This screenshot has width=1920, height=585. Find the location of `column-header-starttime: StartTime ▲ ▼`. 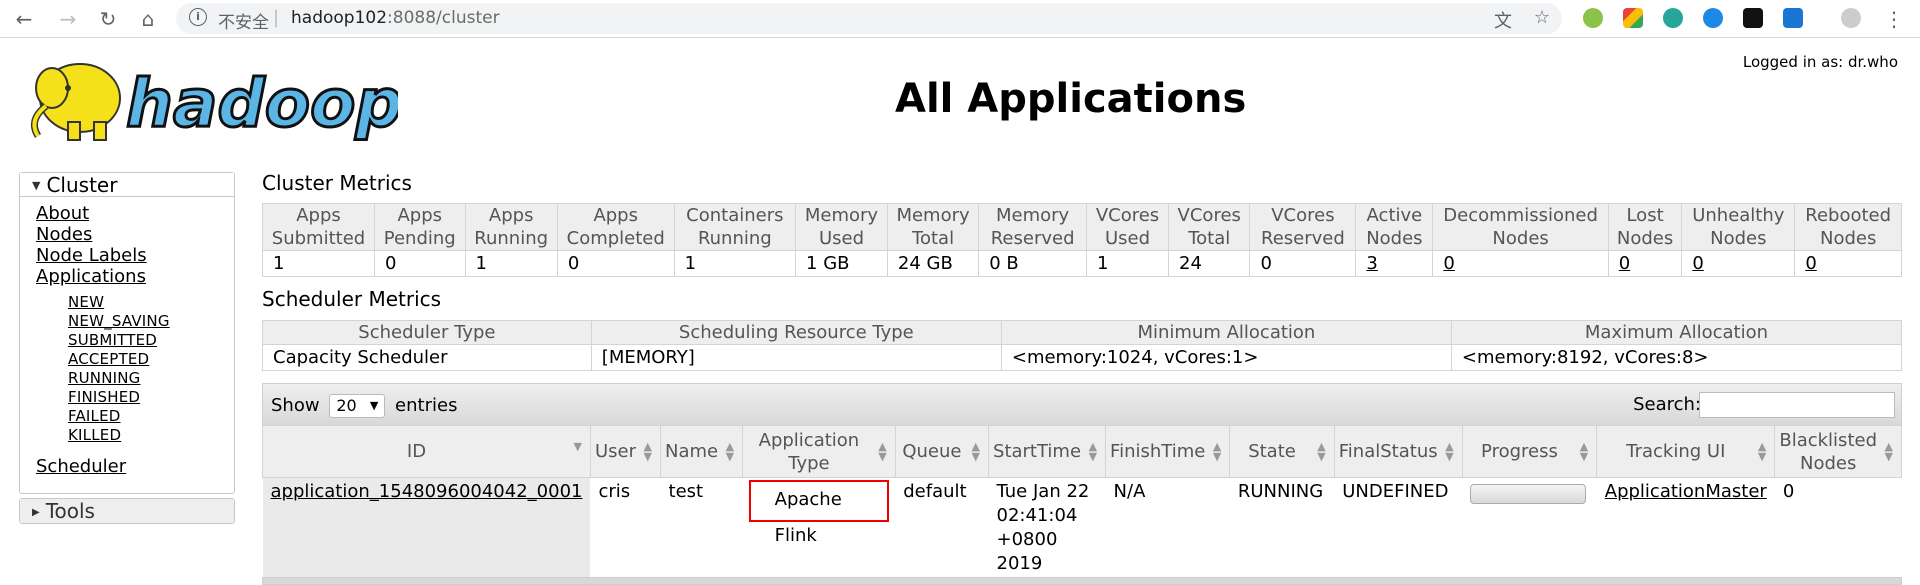

column-header-starttime: StartTime ▲ ▼ is located at coordinates (1047, 451).